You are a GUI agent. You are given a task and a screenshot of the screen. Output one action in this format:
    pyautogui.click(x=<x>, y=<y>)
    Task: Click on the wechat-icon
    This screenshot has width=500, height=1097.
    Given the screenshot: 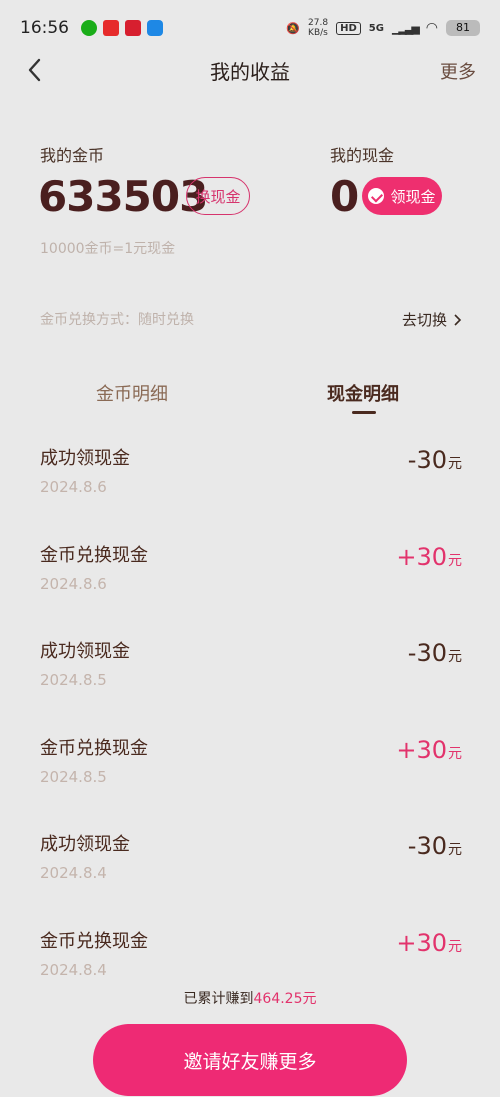 What is the action you would take?
    pyautogui.click(x=89, y=28)
    